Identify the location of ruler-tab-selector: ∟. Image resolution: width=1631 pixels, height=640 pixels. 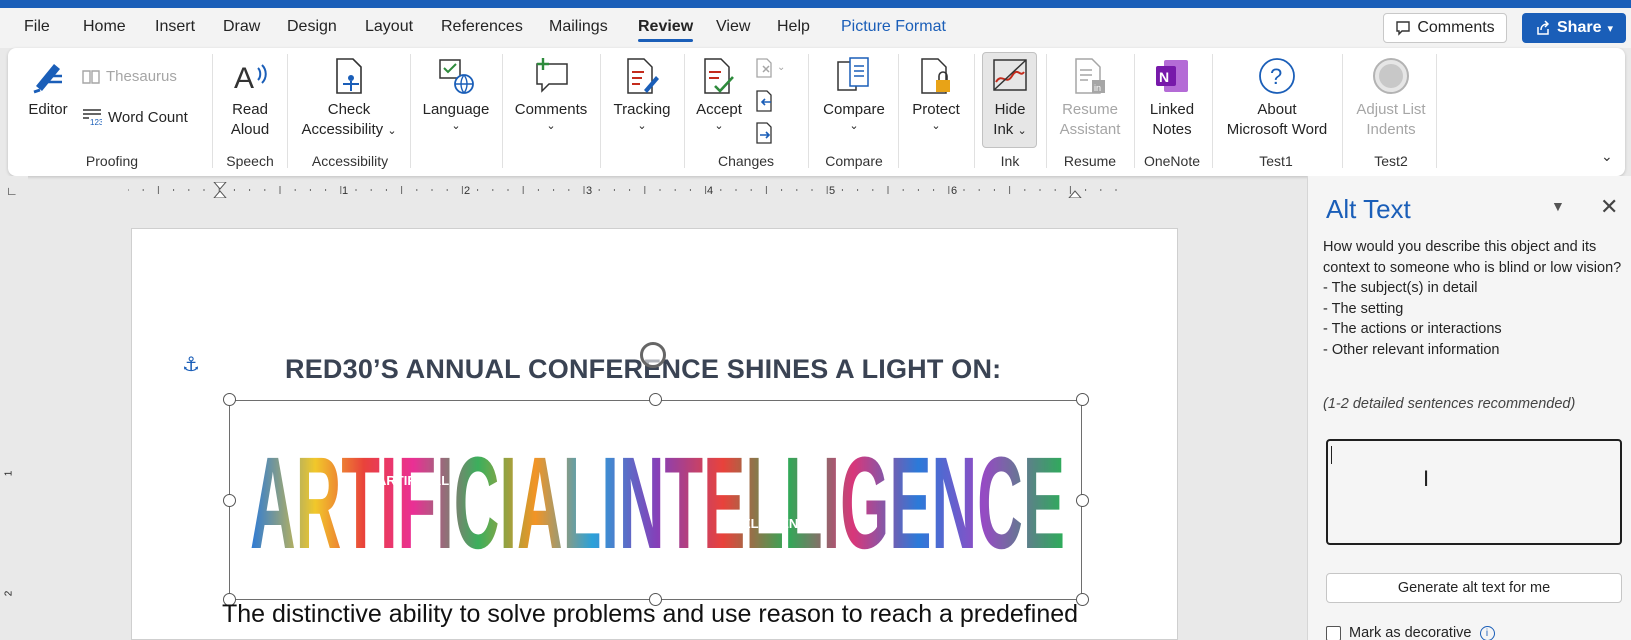
(14, 190).